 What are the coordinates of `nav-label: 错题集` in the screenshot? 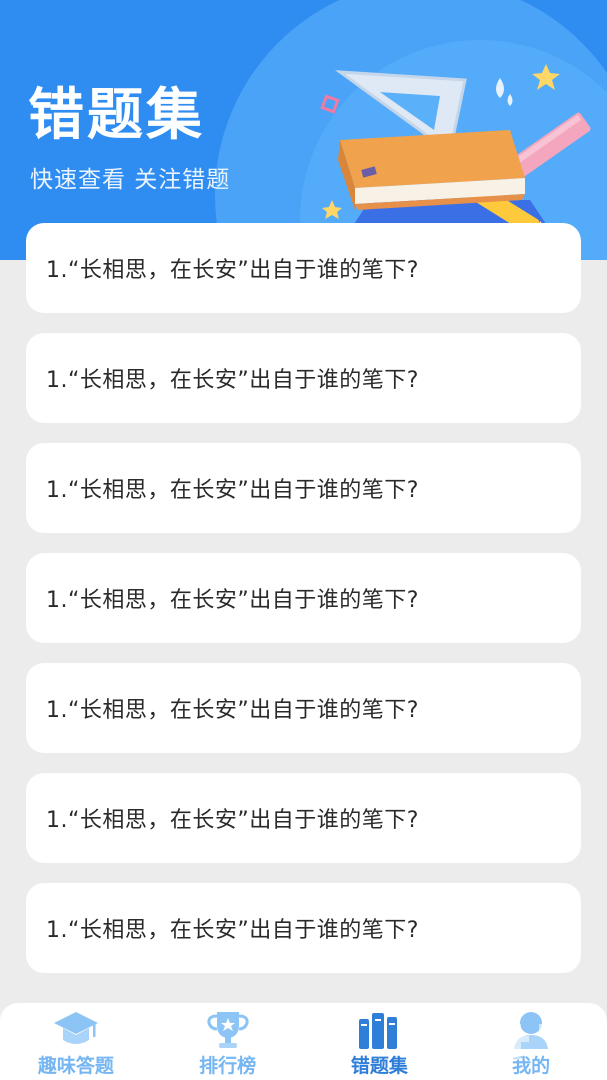 It's located at (379, 1066).